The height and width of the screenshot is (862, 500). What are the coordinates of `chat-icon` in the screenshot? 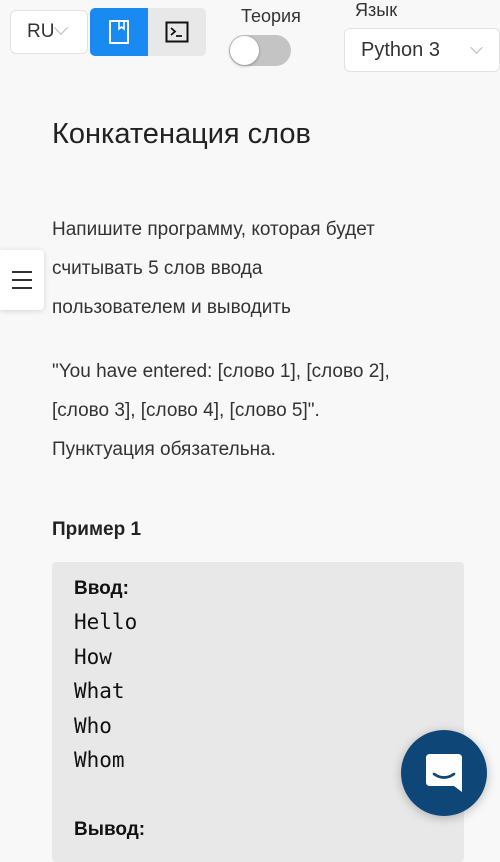 It's located at (444, 773).